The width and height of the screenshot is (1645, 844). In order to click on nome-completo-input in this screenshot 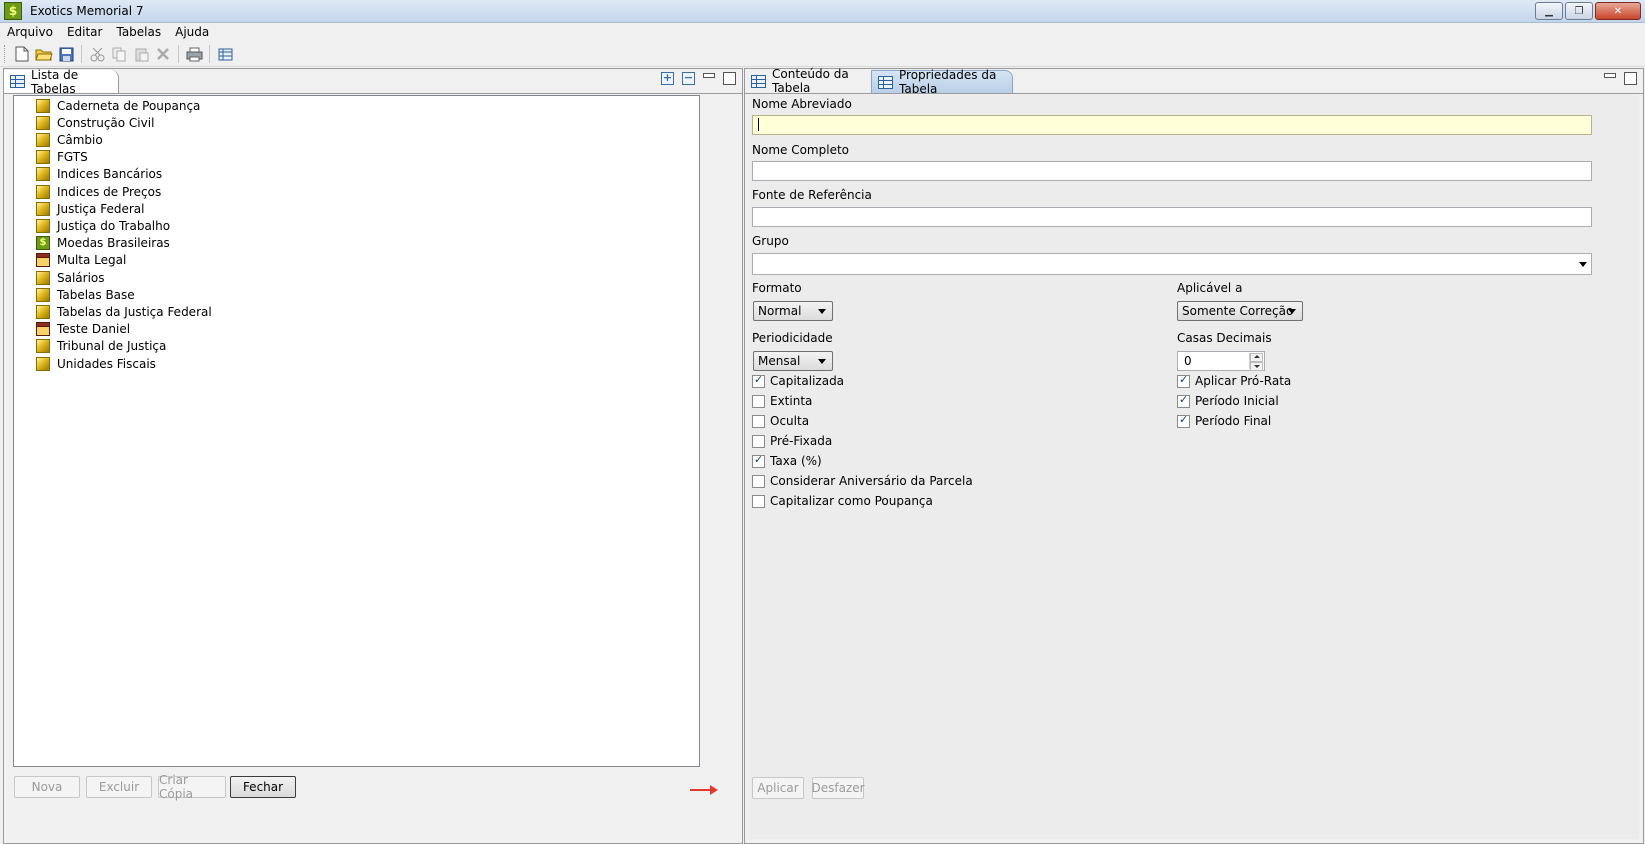, I will do `click(1172, 171)`.